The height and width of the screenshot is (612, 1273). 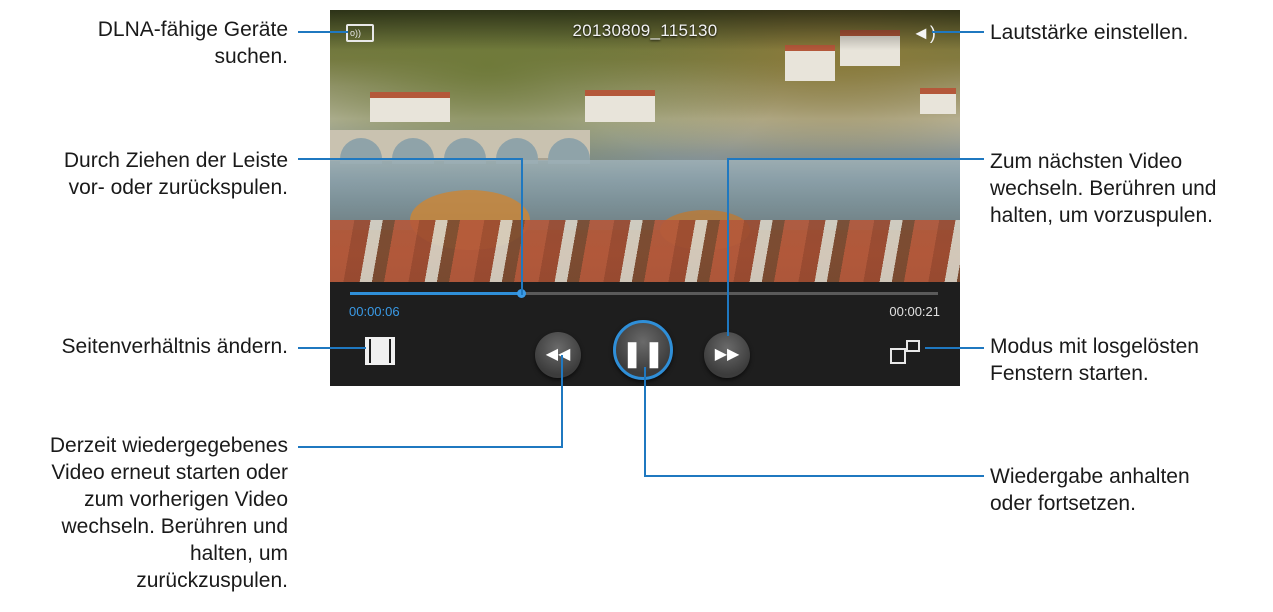 What do you see at coordinates (1094, 346) in the screenshot?
I see `callout-popup-line: Modus mit losgelösten` at bounding box center [1094, 346].